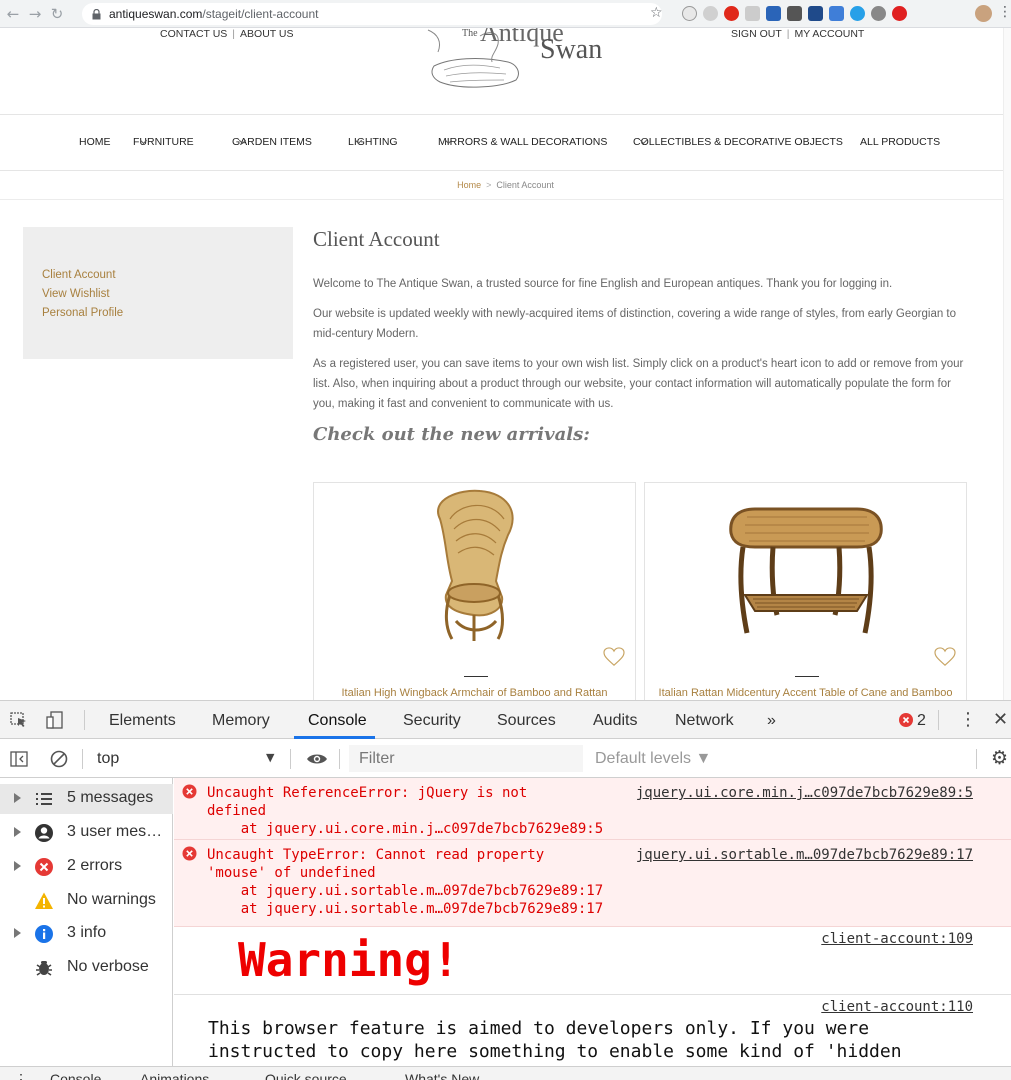 This screenshot has width=1011, height=1080. I want to click on bookmark-star-icon: ☆, so click(656, 13).